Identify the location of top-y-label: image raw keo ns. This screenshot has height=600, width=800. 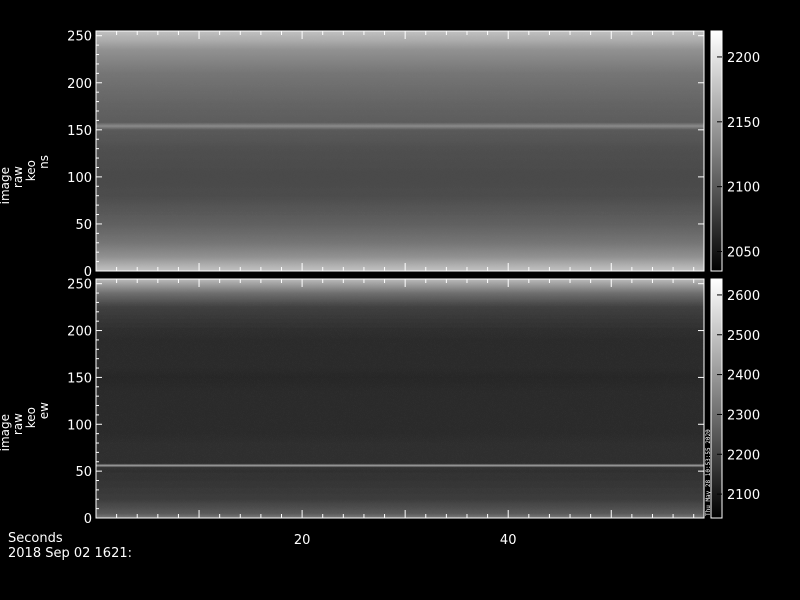
(25, 179).